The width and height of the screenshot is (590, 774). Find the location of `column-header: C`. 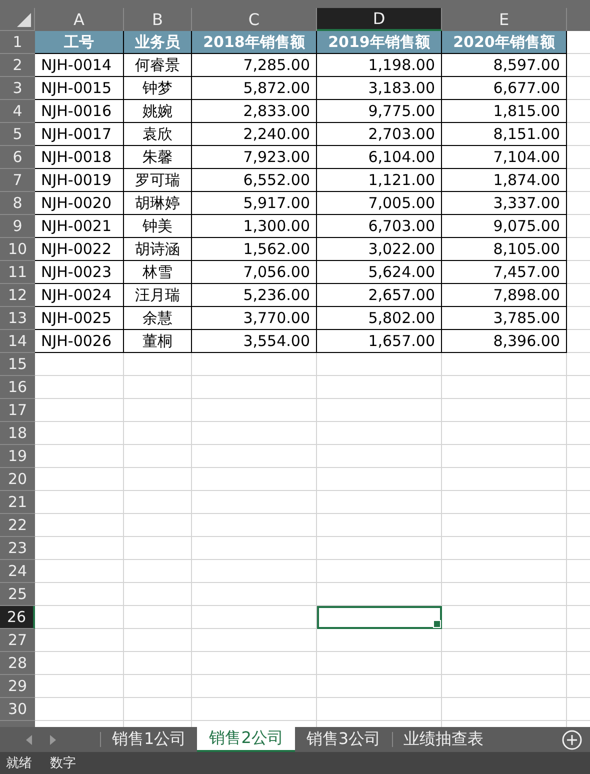

column-header: C is located at coordinates (254, 19).